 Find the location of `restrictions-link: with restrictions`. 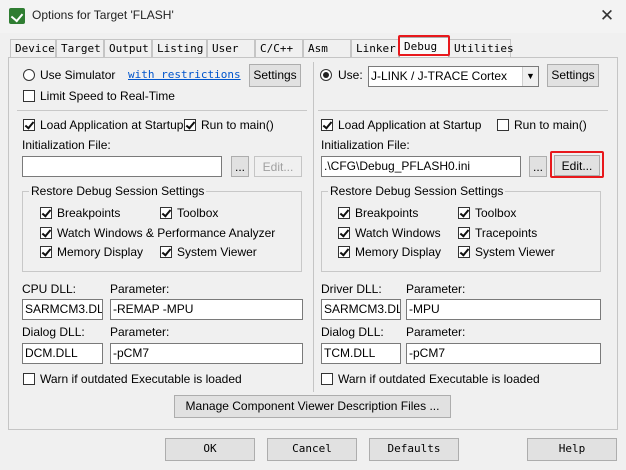

restrictions-link: with restrictions is located at coordinates (184, 74).